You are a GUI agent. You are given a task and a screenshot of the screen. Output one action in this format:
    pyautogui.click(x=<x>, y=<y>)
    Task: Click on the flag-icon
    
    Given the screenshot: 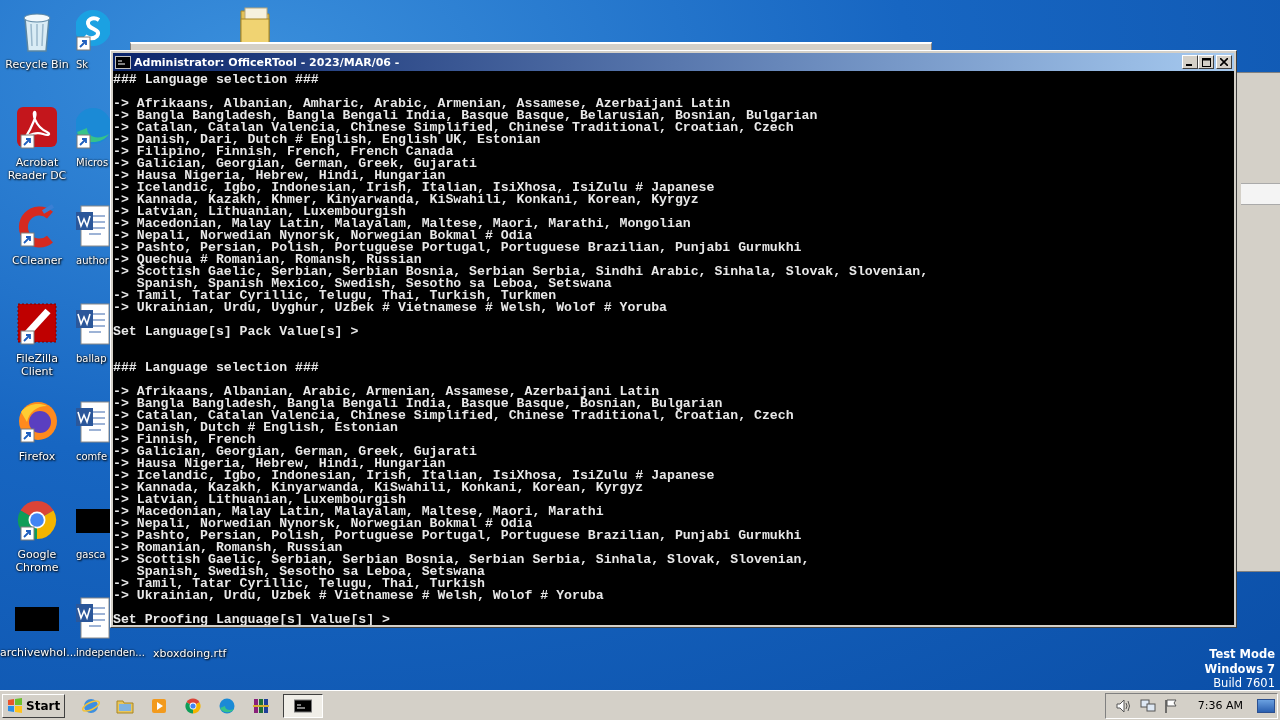 What is the action you would take?
    pyautogui.click(x=1170, y=705)
    